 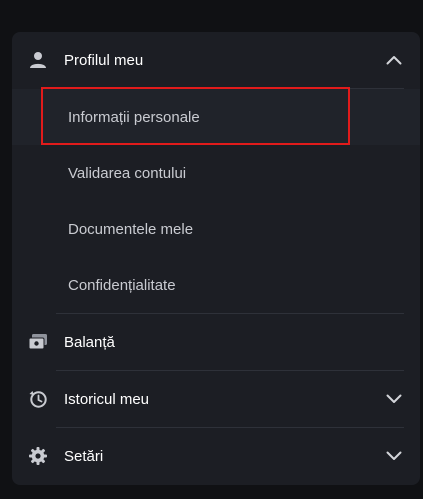 What do you see at coordinates (38, 60) in the screenshot?
I see `user-icon` at bounding box center [38, 60].